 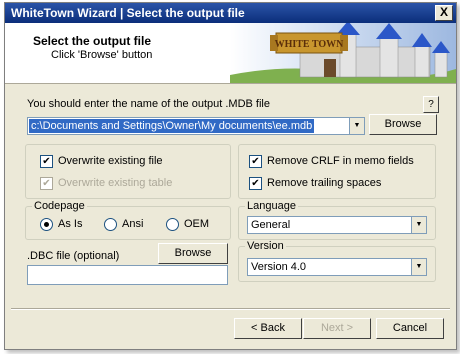 I want to click on version-group: Version Version 4.0 ▼, so click(x=337, y=261).